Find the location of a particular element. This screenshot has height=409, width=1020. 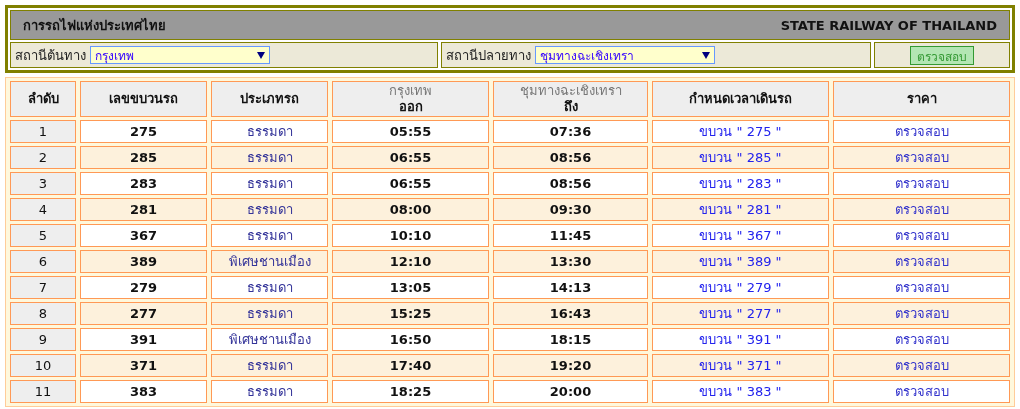

departure-time: 12:10 is located at coordinates (410, 261).